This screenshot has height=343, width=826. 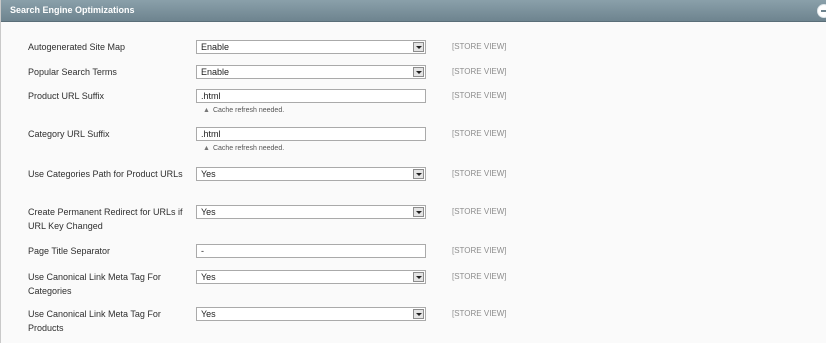 What do you see at coordinates (311, 174) in the screenshot?
I see `use-categories-path-select: Yes` at bounding box center [311, 174].